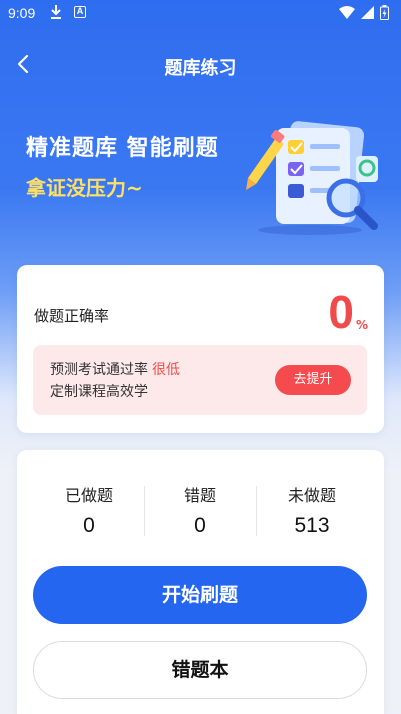 The height and width of the screenshot is (714, 401). What do you see at coordinates (311, 495) in the screenshot?
I see `stat-undone-label: 未做题` at bounding box center [311, 495].